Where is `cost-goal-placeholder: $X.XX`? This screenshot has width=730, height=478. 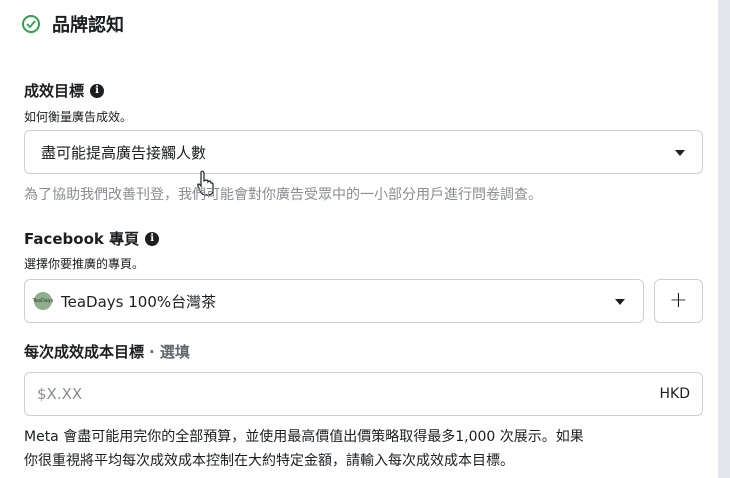
cost-goal-placeholder: $X.XX is located at coordinates (60, 394).